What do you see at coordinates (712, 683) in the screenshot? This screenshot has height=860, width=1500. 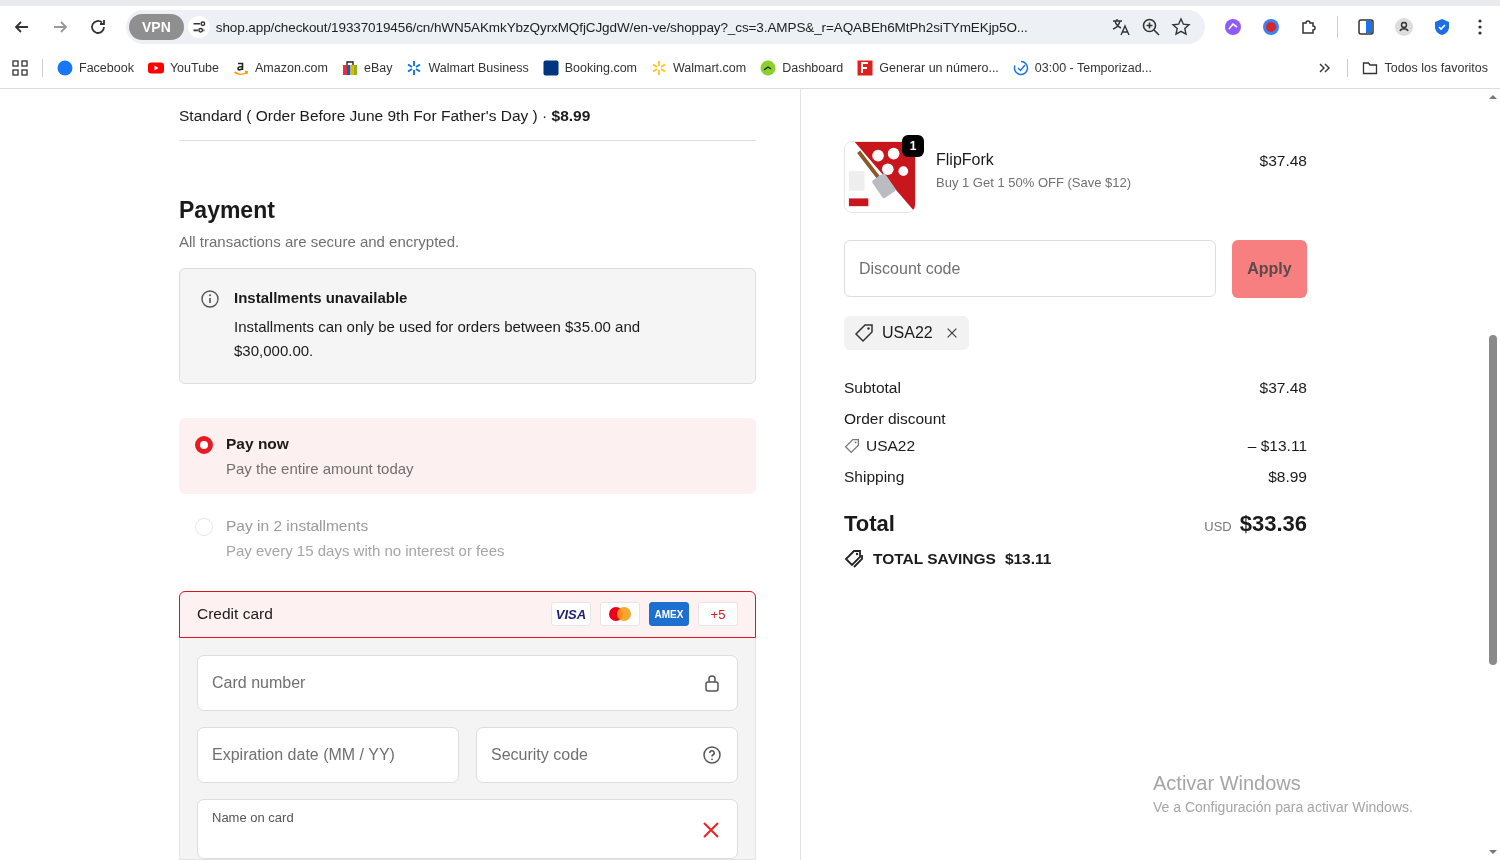 I see `lock-icon` at bounding box center [712, 683].